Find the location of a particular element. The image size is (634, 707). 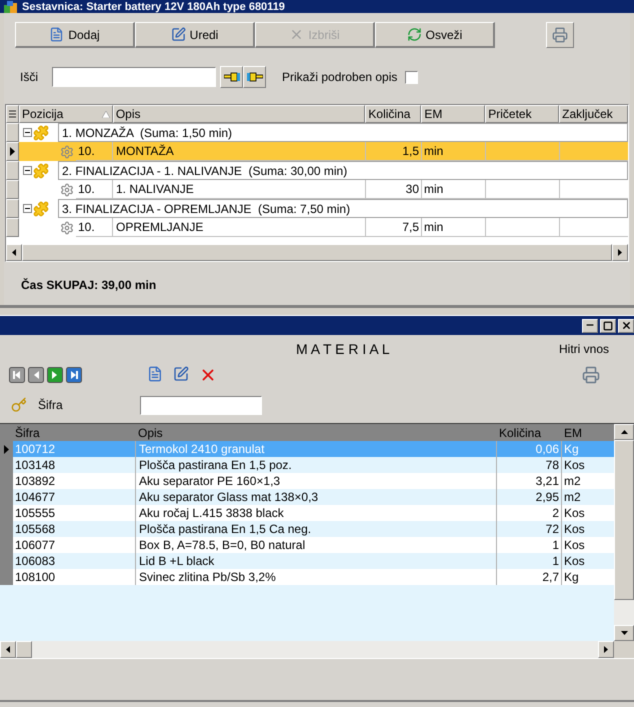

section-title: M A T E R I A L is located at coordinates (343, 349).